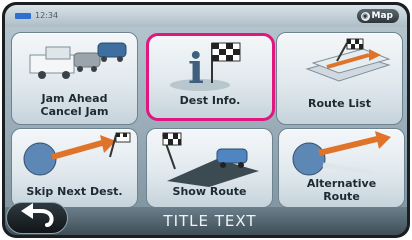  I want to click on selection-highlight, so click(210, 77).